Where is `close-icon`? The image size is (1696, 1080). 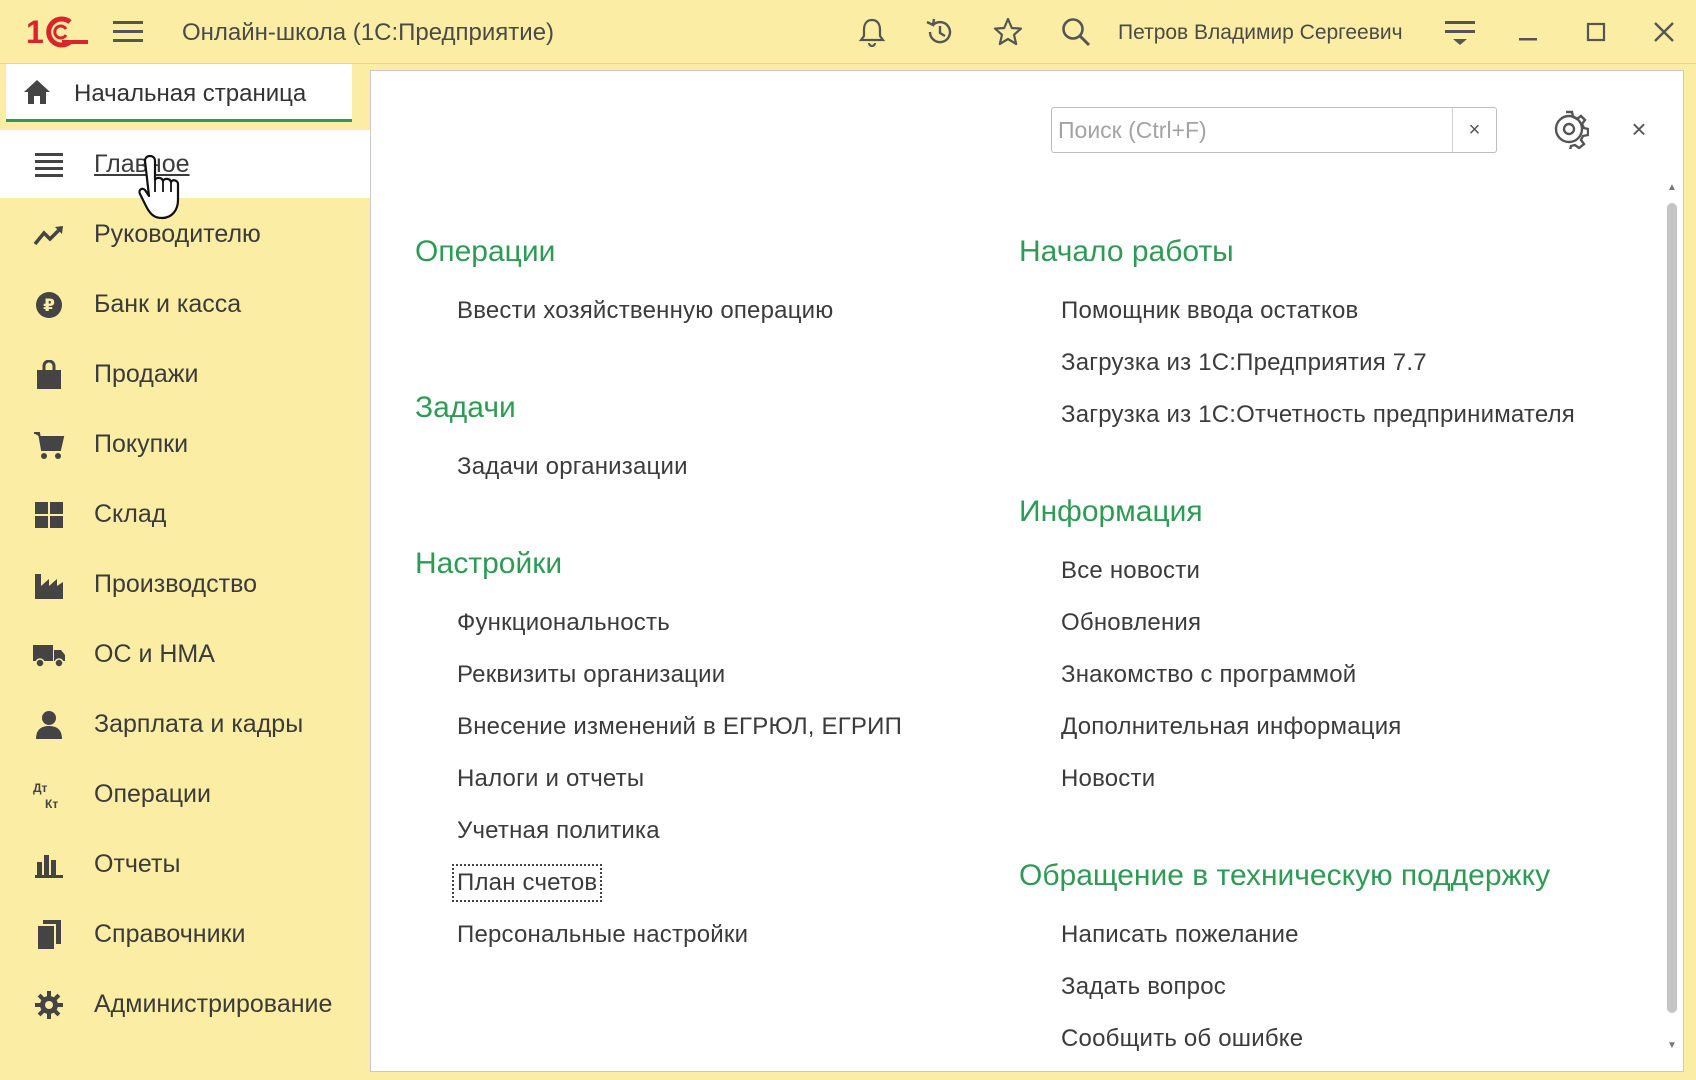 close-icon is located at coordinates (1664, 32).